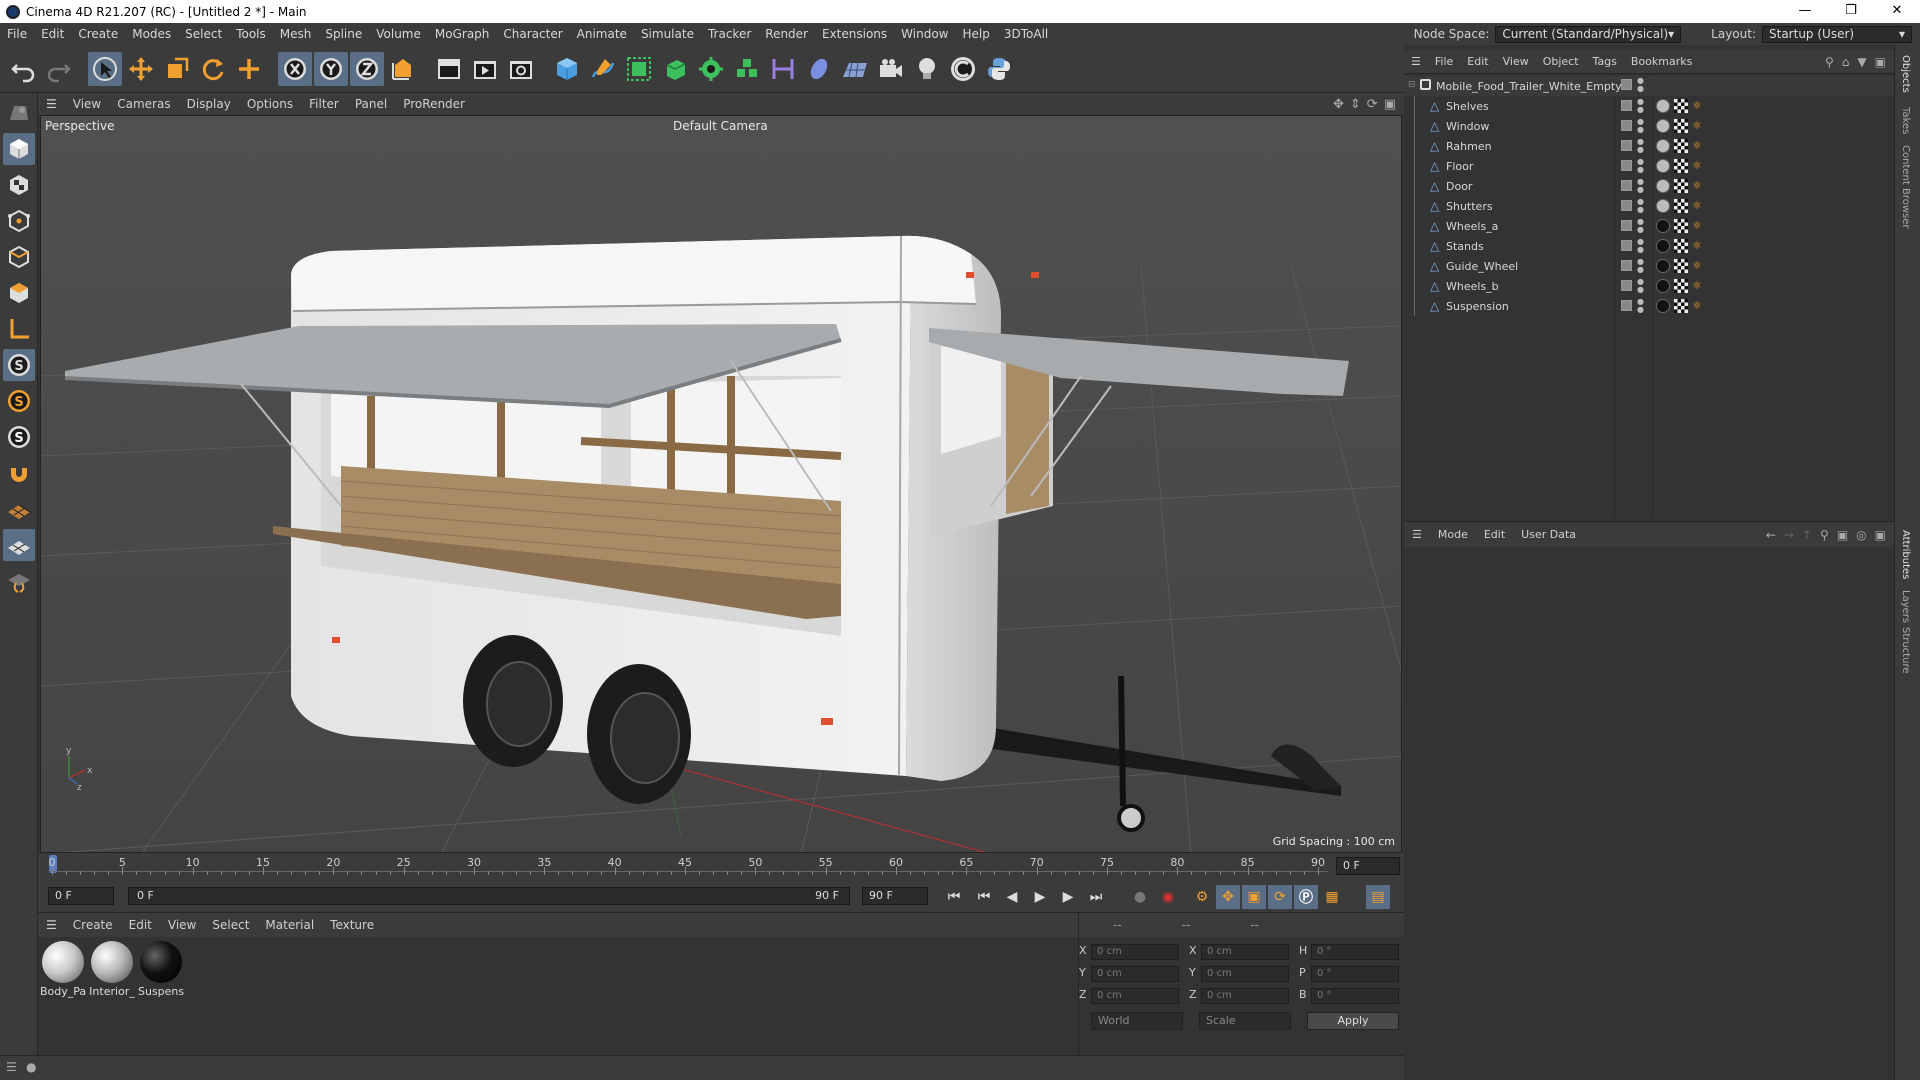 The width and height of the screenshot is (1920, 1080). Describe the element at coordinates (1905, 606) in the screenshot. I see `tab-layers: Layers` at that location.